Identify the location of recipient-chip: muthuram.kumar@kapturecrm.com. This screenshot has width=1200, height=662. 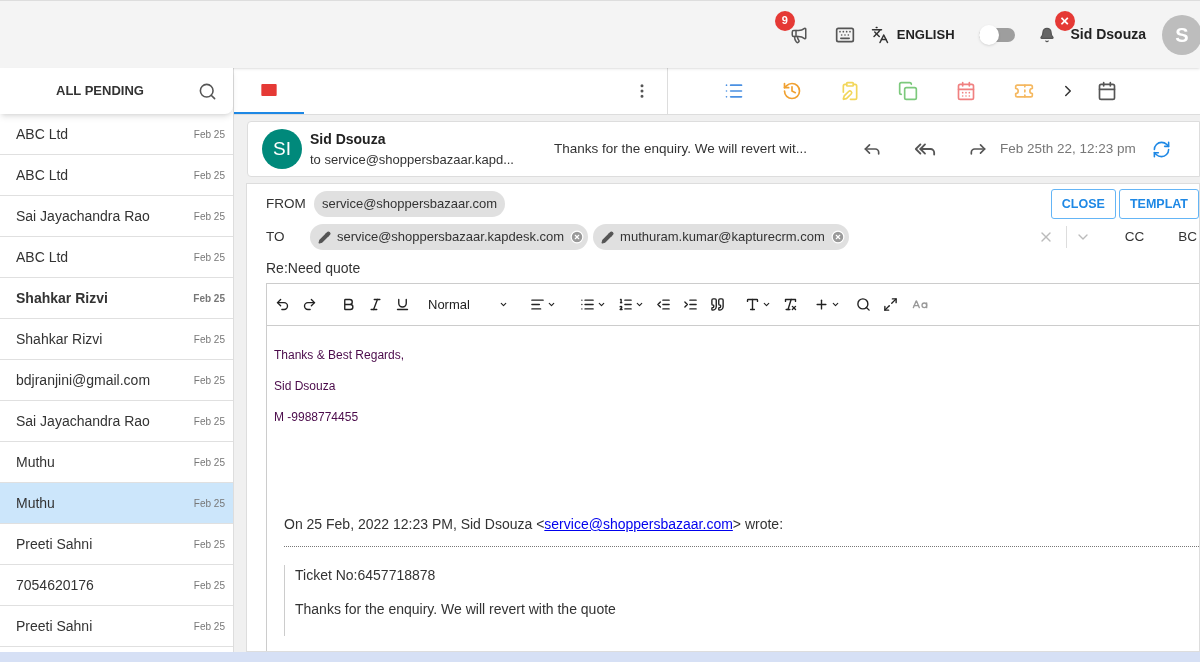
(721, 237).